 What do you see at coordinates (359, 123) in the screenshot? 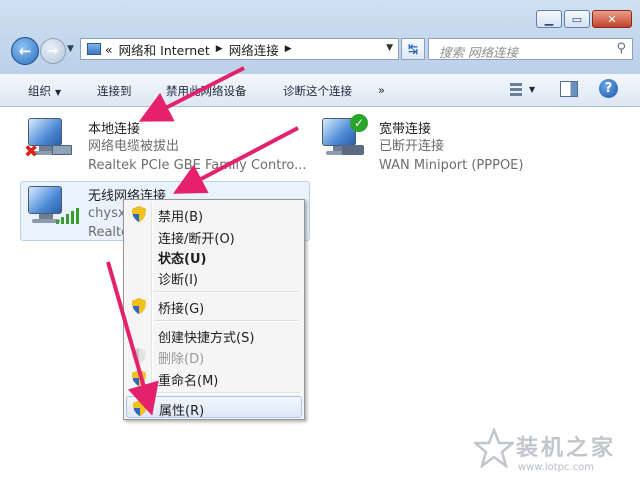
I see `check-icon: ✓` at bounding box center [359, 123].